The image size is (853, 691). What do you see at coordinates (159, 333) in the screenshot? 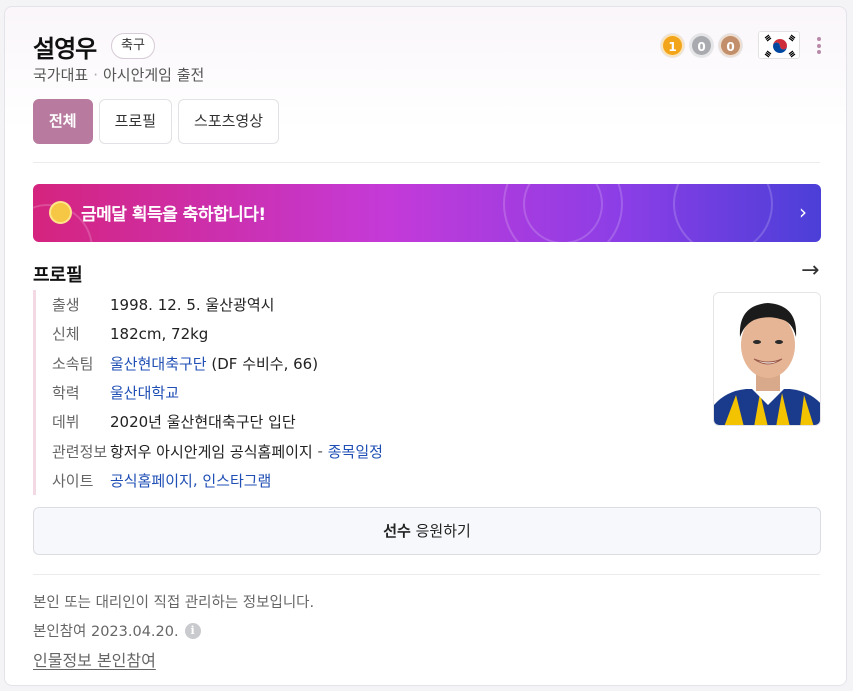
I see `info-value: 182cm, 72kg` at bounding box center [159, 333].